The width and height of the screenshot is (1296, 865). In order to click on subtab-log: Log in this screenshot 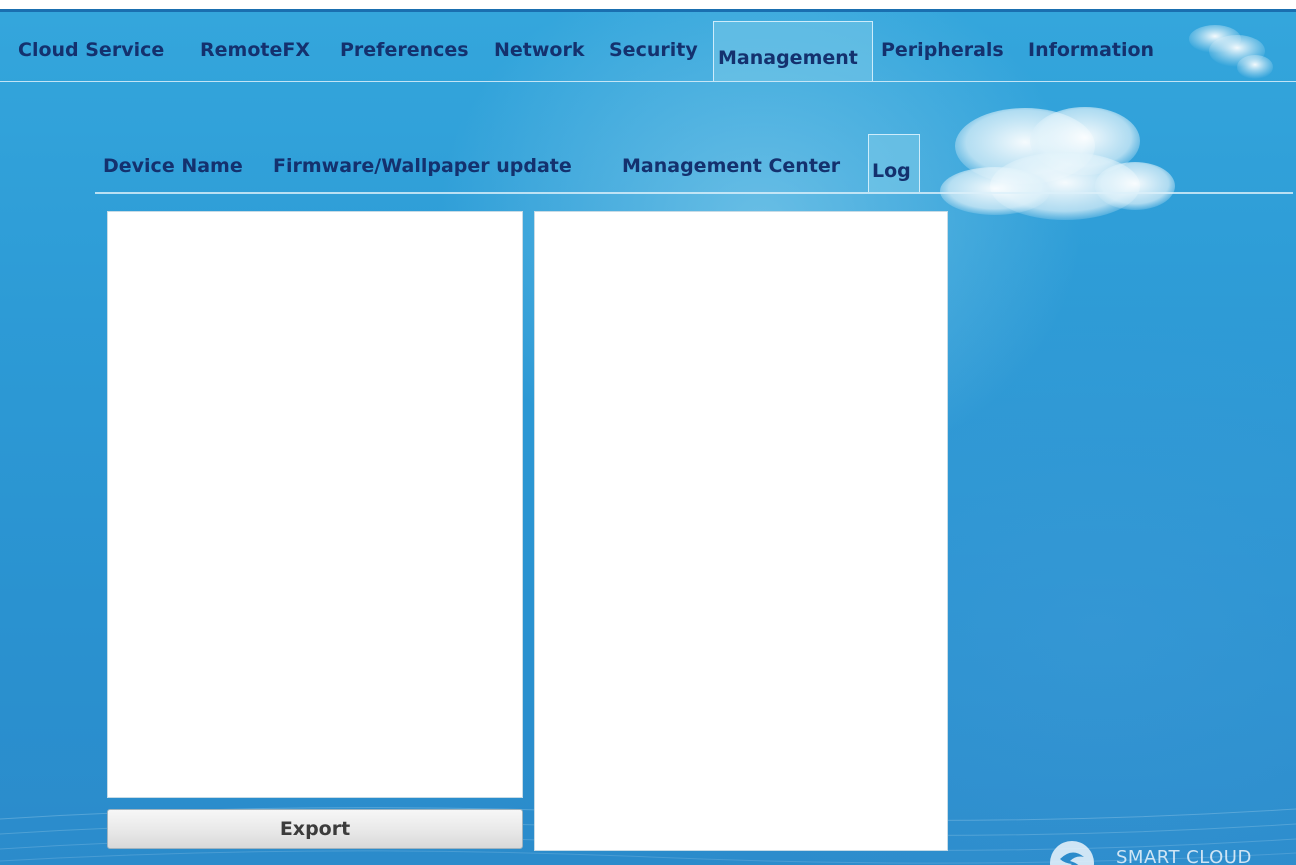, I will do `click(894, 163)`.